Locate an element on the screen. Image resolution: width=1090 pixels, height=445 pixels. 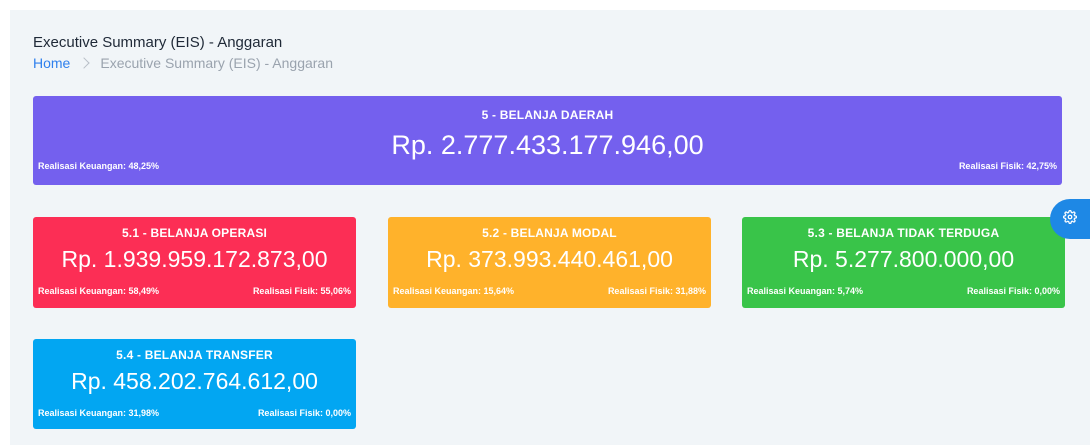
card-amount: Rp. 5.277.800.000,00 is located at coordinates (903, 259).